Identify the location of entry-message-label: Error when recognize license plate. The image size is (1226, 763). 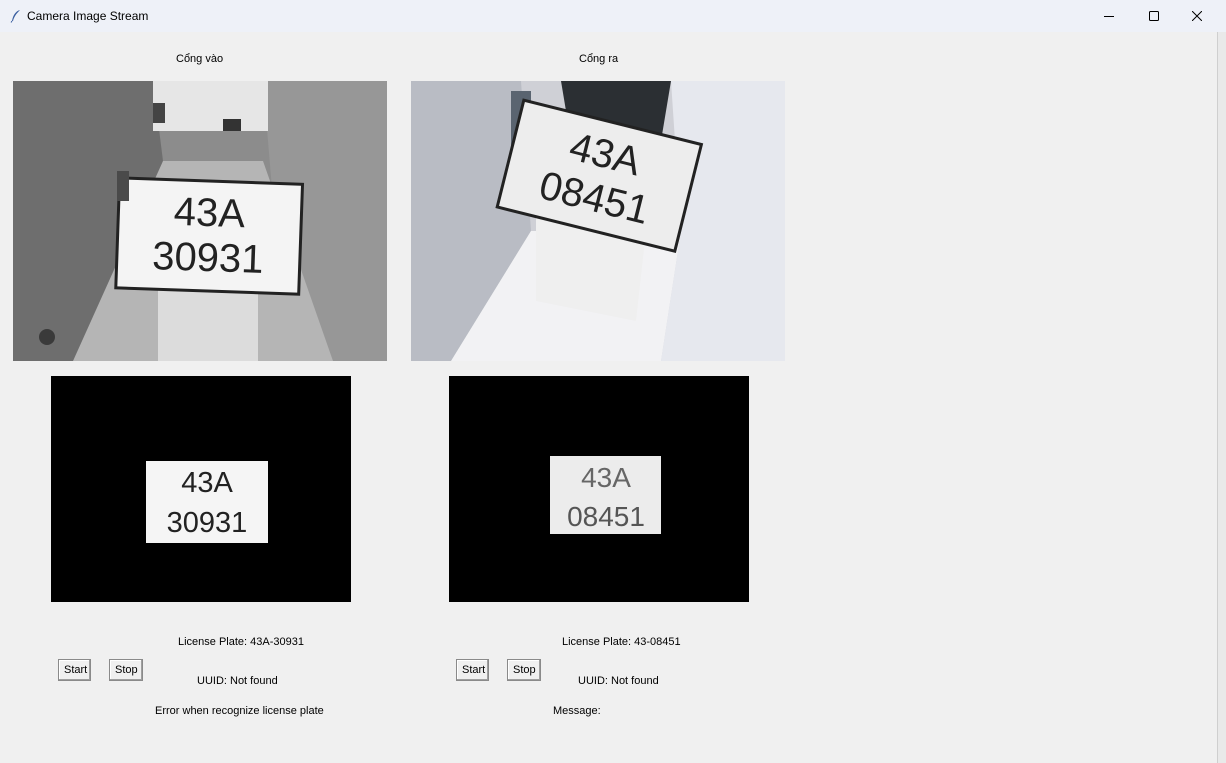
(239, 711).